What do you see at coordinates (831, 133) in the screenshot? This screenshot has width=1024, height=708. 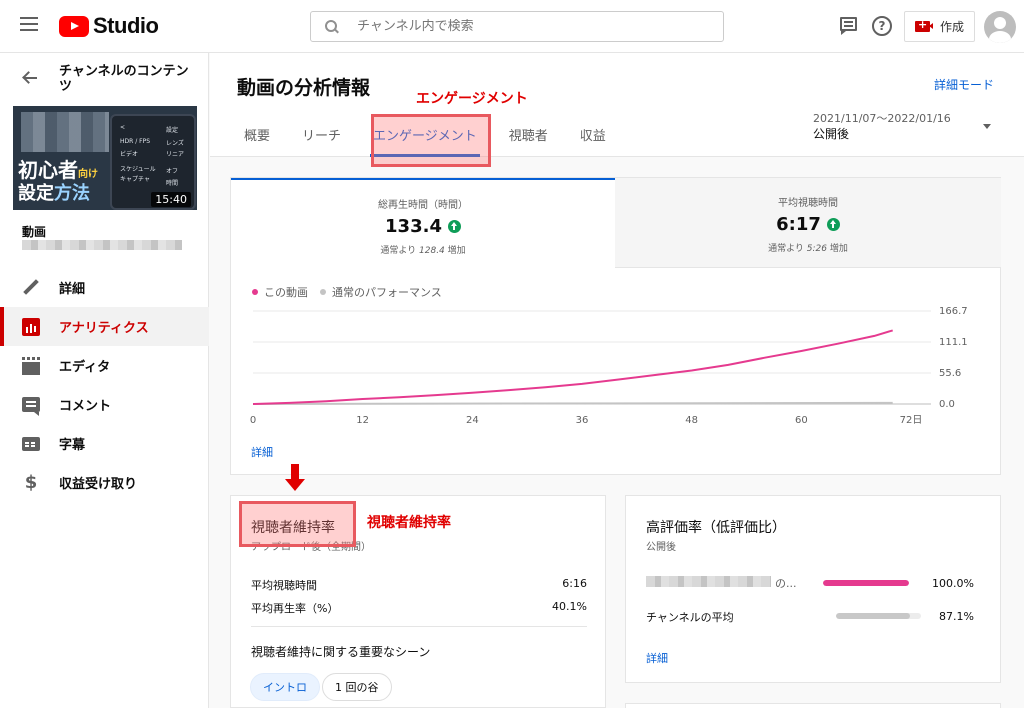 I see `date-range-label: 公開後` at bounding box center [831, 133].